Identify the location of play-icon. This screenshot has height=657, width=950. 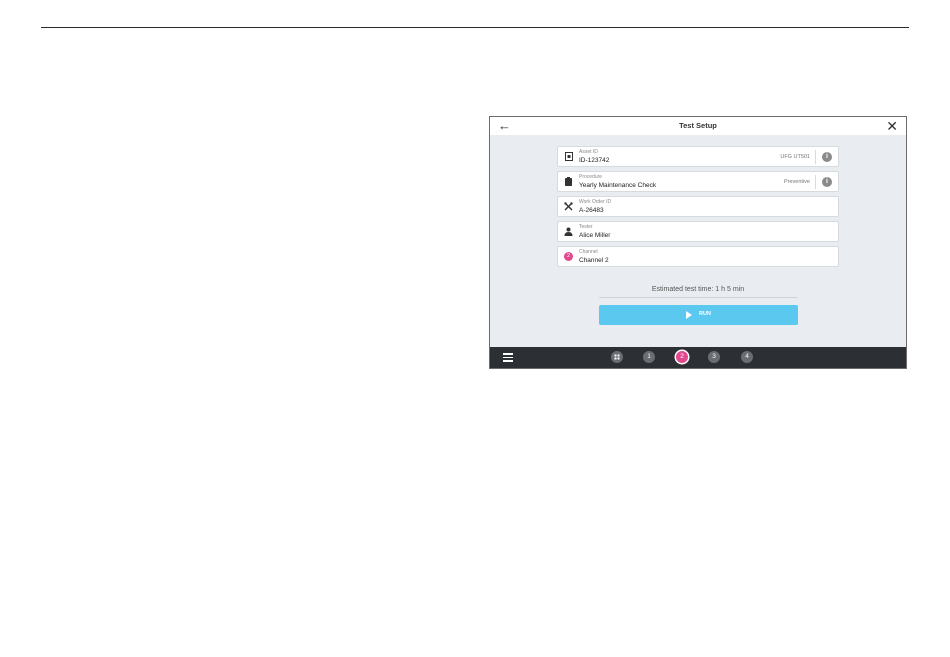
(689, 315).